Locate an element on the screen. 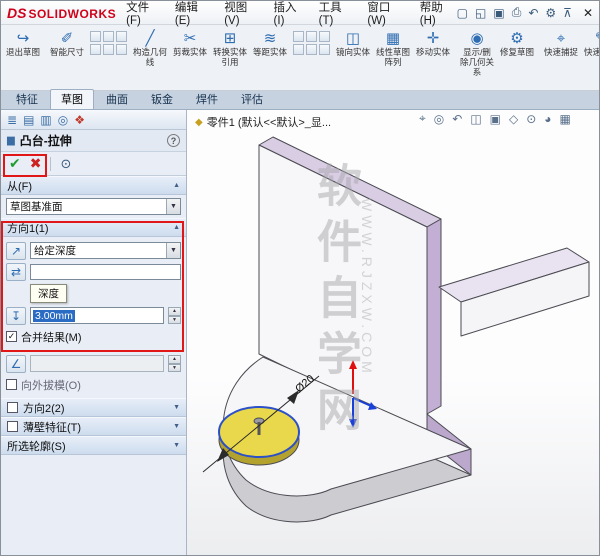  direction-arrow-icon: ↗ is located at coordinates (16, 250).